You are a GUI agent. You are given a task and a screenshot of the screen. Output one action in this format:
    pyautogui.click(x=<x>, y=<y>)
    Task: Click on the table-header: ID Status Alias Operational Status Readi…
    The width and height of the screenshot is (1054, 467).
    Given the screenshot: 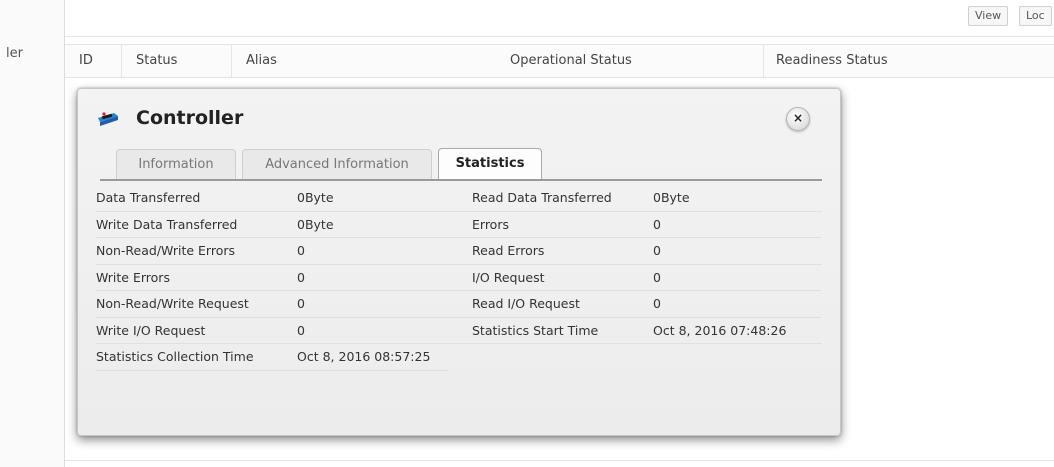 What is the action you would take?
    pyautogui.click(x=559, y=61)
    